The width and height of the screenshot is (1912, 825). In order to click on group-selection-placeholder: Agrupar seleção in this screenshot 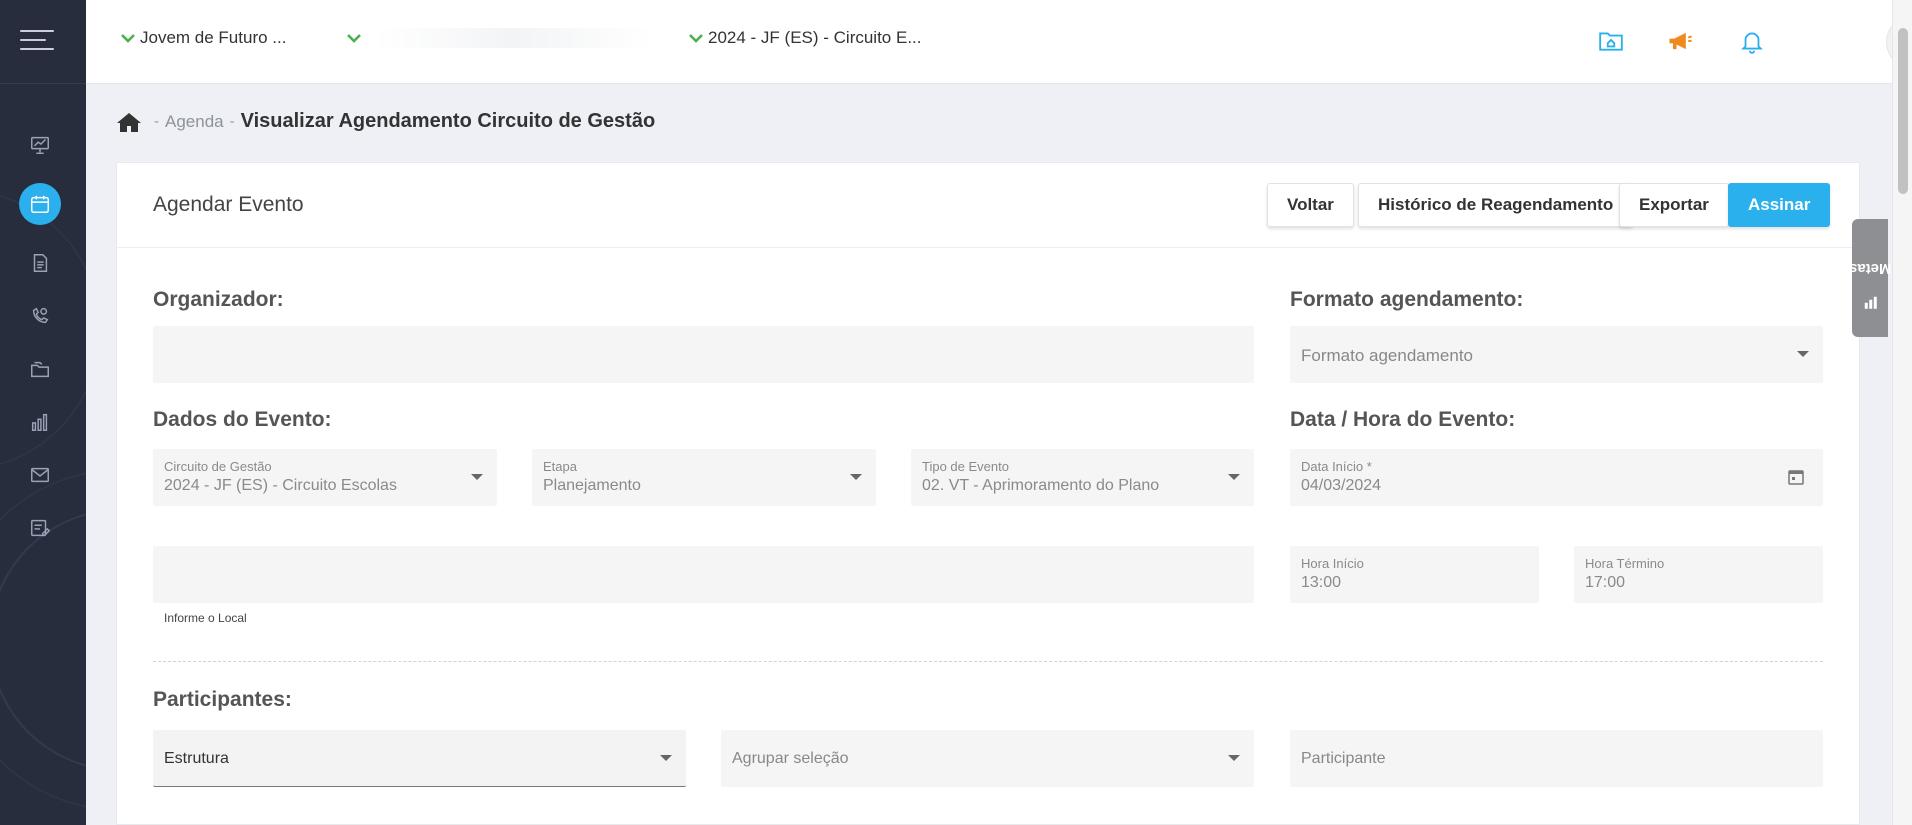, I will do `click(790, 758)`.